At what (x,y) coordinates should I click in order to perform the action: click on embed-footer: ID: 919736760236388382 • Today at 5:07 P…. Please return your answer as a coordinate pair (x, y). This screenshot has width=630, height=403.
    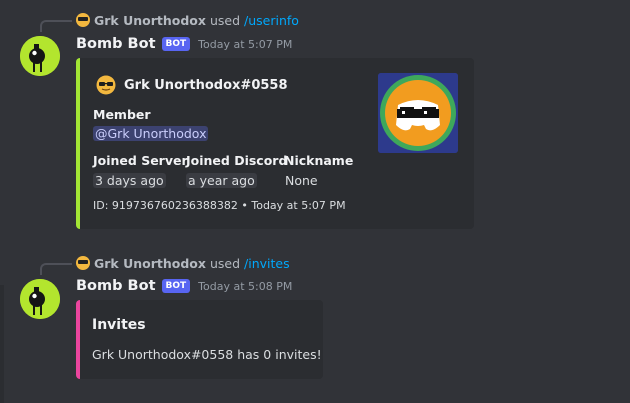
    Looking at the image, I should click on (219, 205).